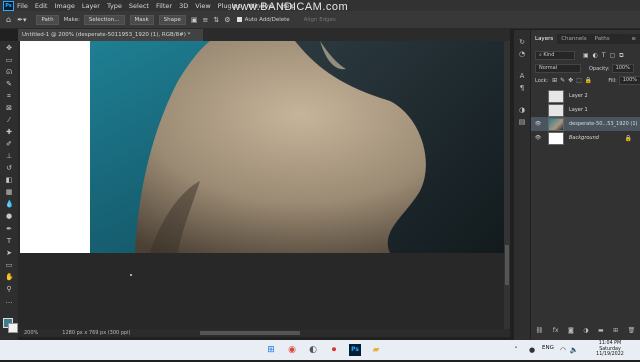  What do you see at coordinates (141, 19) in the screenshot?
I see `make-mask-button: Mask` at bounding box center [141, 19].